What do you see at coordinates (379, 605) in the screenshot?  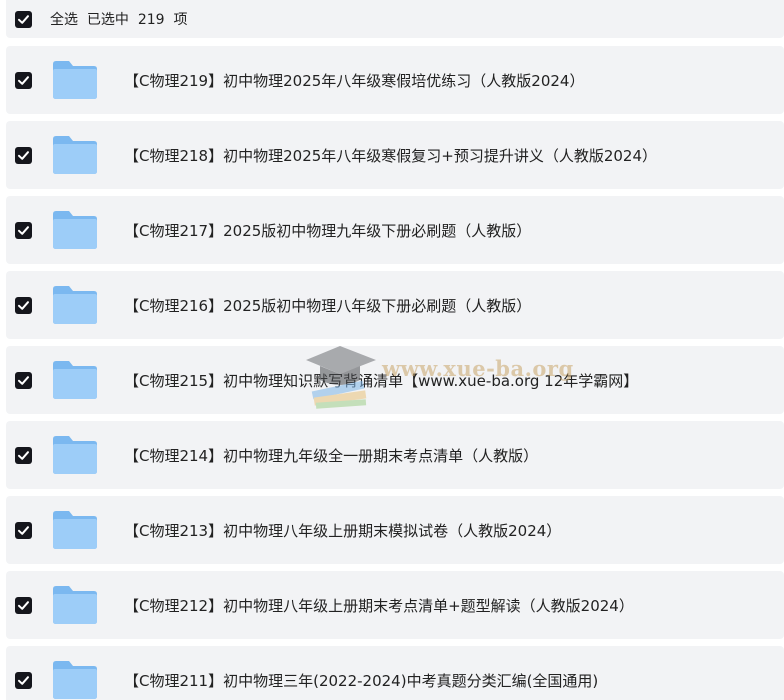 I see `file-name: 【C物理212】初中物理八年级上册期末考点清单+题型解读（人教版2024）` at bounding box center [379, 605].